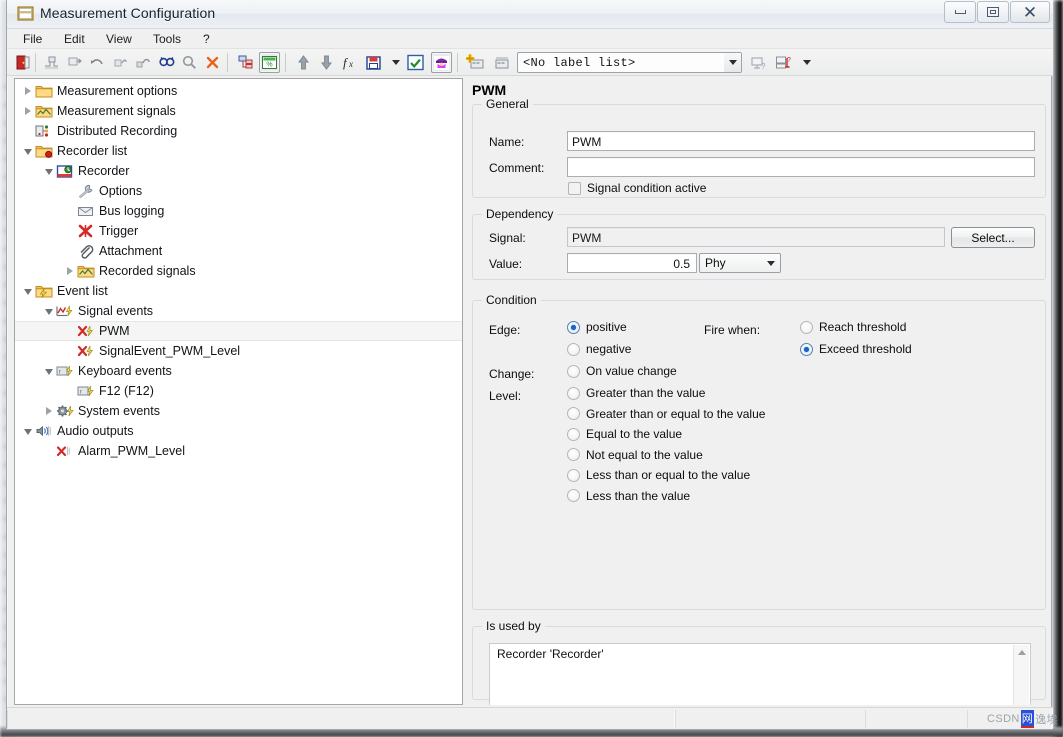 The height and width of the screenshot is (737, 1063). I want to click on tree-item-label: Keyboard events, so click(125, 371).